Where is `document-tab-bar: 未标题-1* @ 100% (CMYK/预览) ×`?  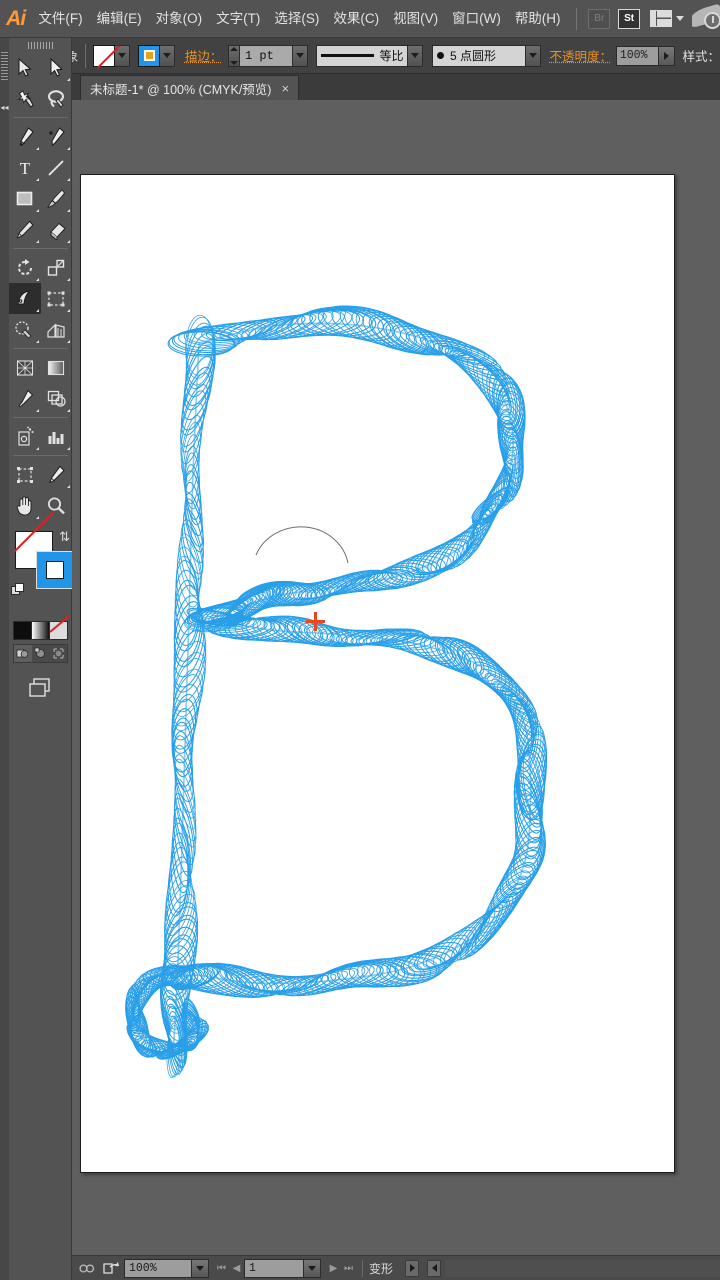 document-tab-bar: 未标题-1* @ 100% (CMYK/预览) × is located at coordinates (396, 87).